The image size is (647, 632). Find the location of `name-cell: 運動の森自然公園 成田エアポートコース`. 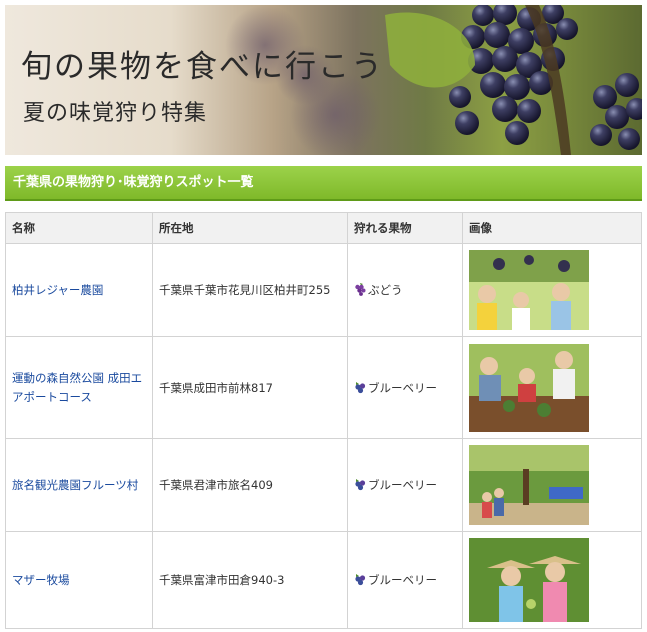

name-cell: 運動の森自然公園 成田エアポートコース is located at coordinates (79, 387).